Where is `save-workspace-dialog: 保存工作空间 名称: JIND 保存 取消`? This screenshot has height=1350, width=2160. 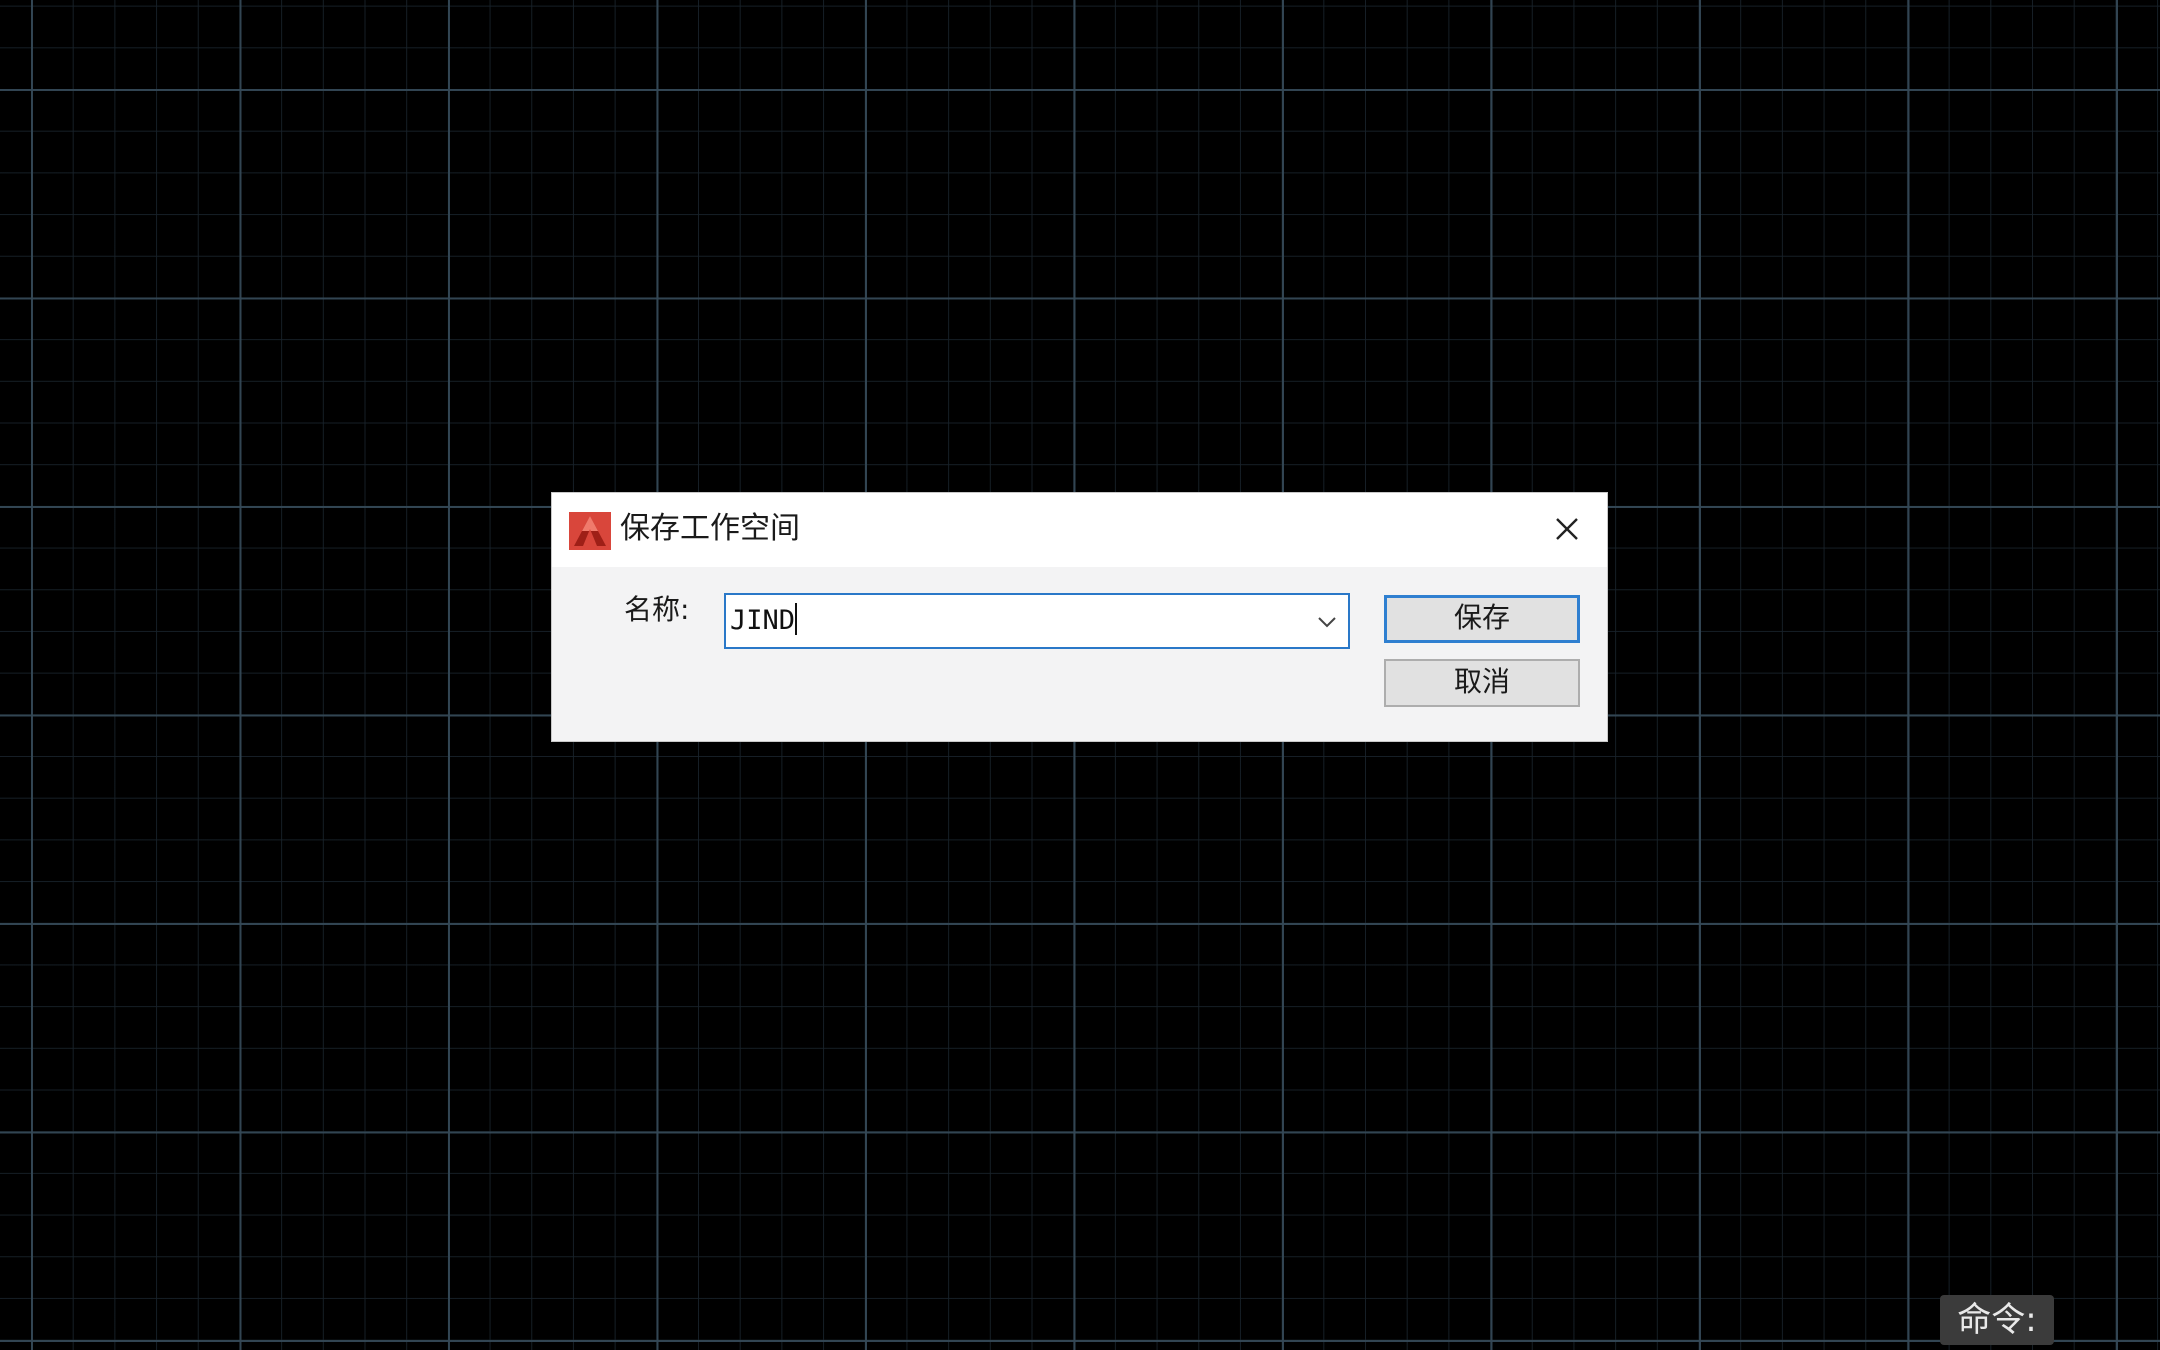 save-workspace-dialog: 保存工作空间 名称: JIND 保存 取消 is located at coordinates (1079, 617).